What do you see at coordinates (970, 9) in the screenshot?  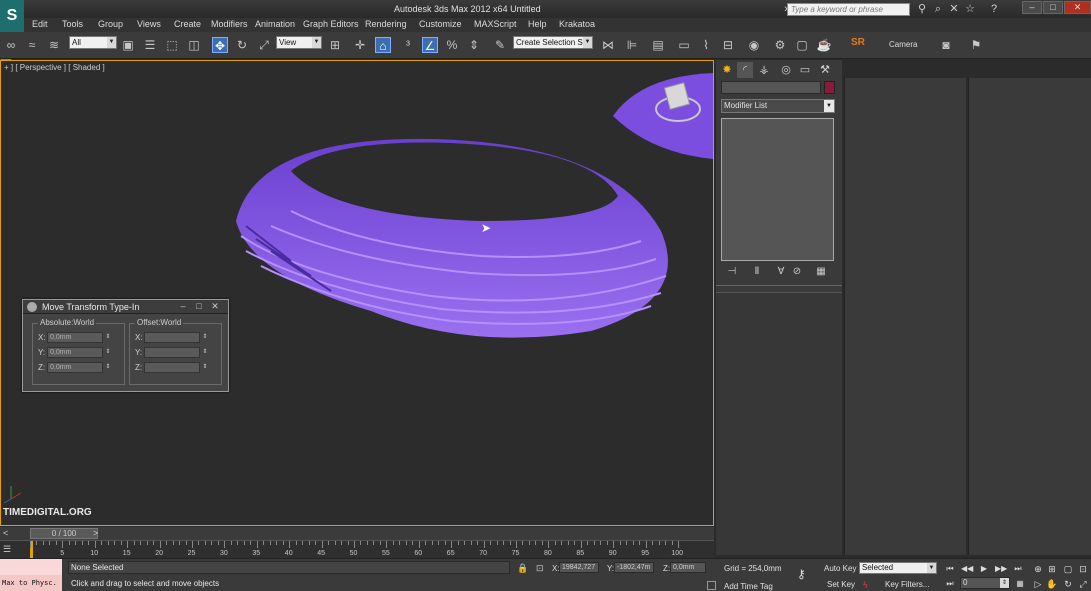 I see `favorites-star-icon: ☆` at bounding box center [970, 9].